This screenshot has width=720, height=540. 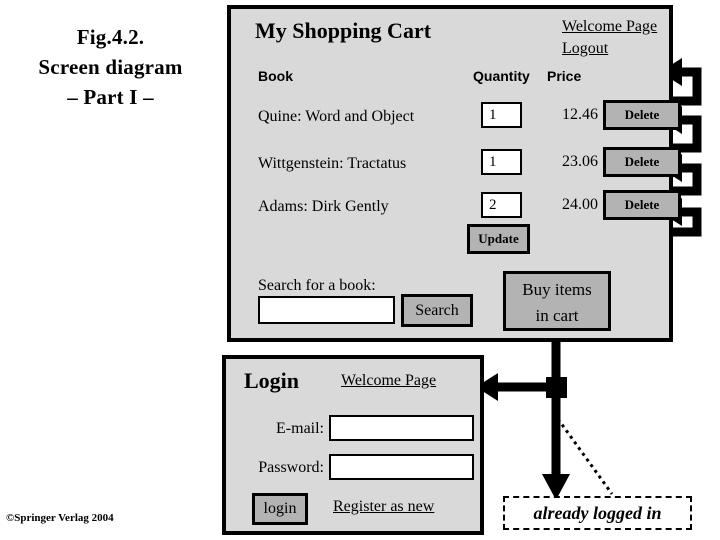 I want to click on figure-caption-line-3: – Part I –, so click(x=110, y=97).